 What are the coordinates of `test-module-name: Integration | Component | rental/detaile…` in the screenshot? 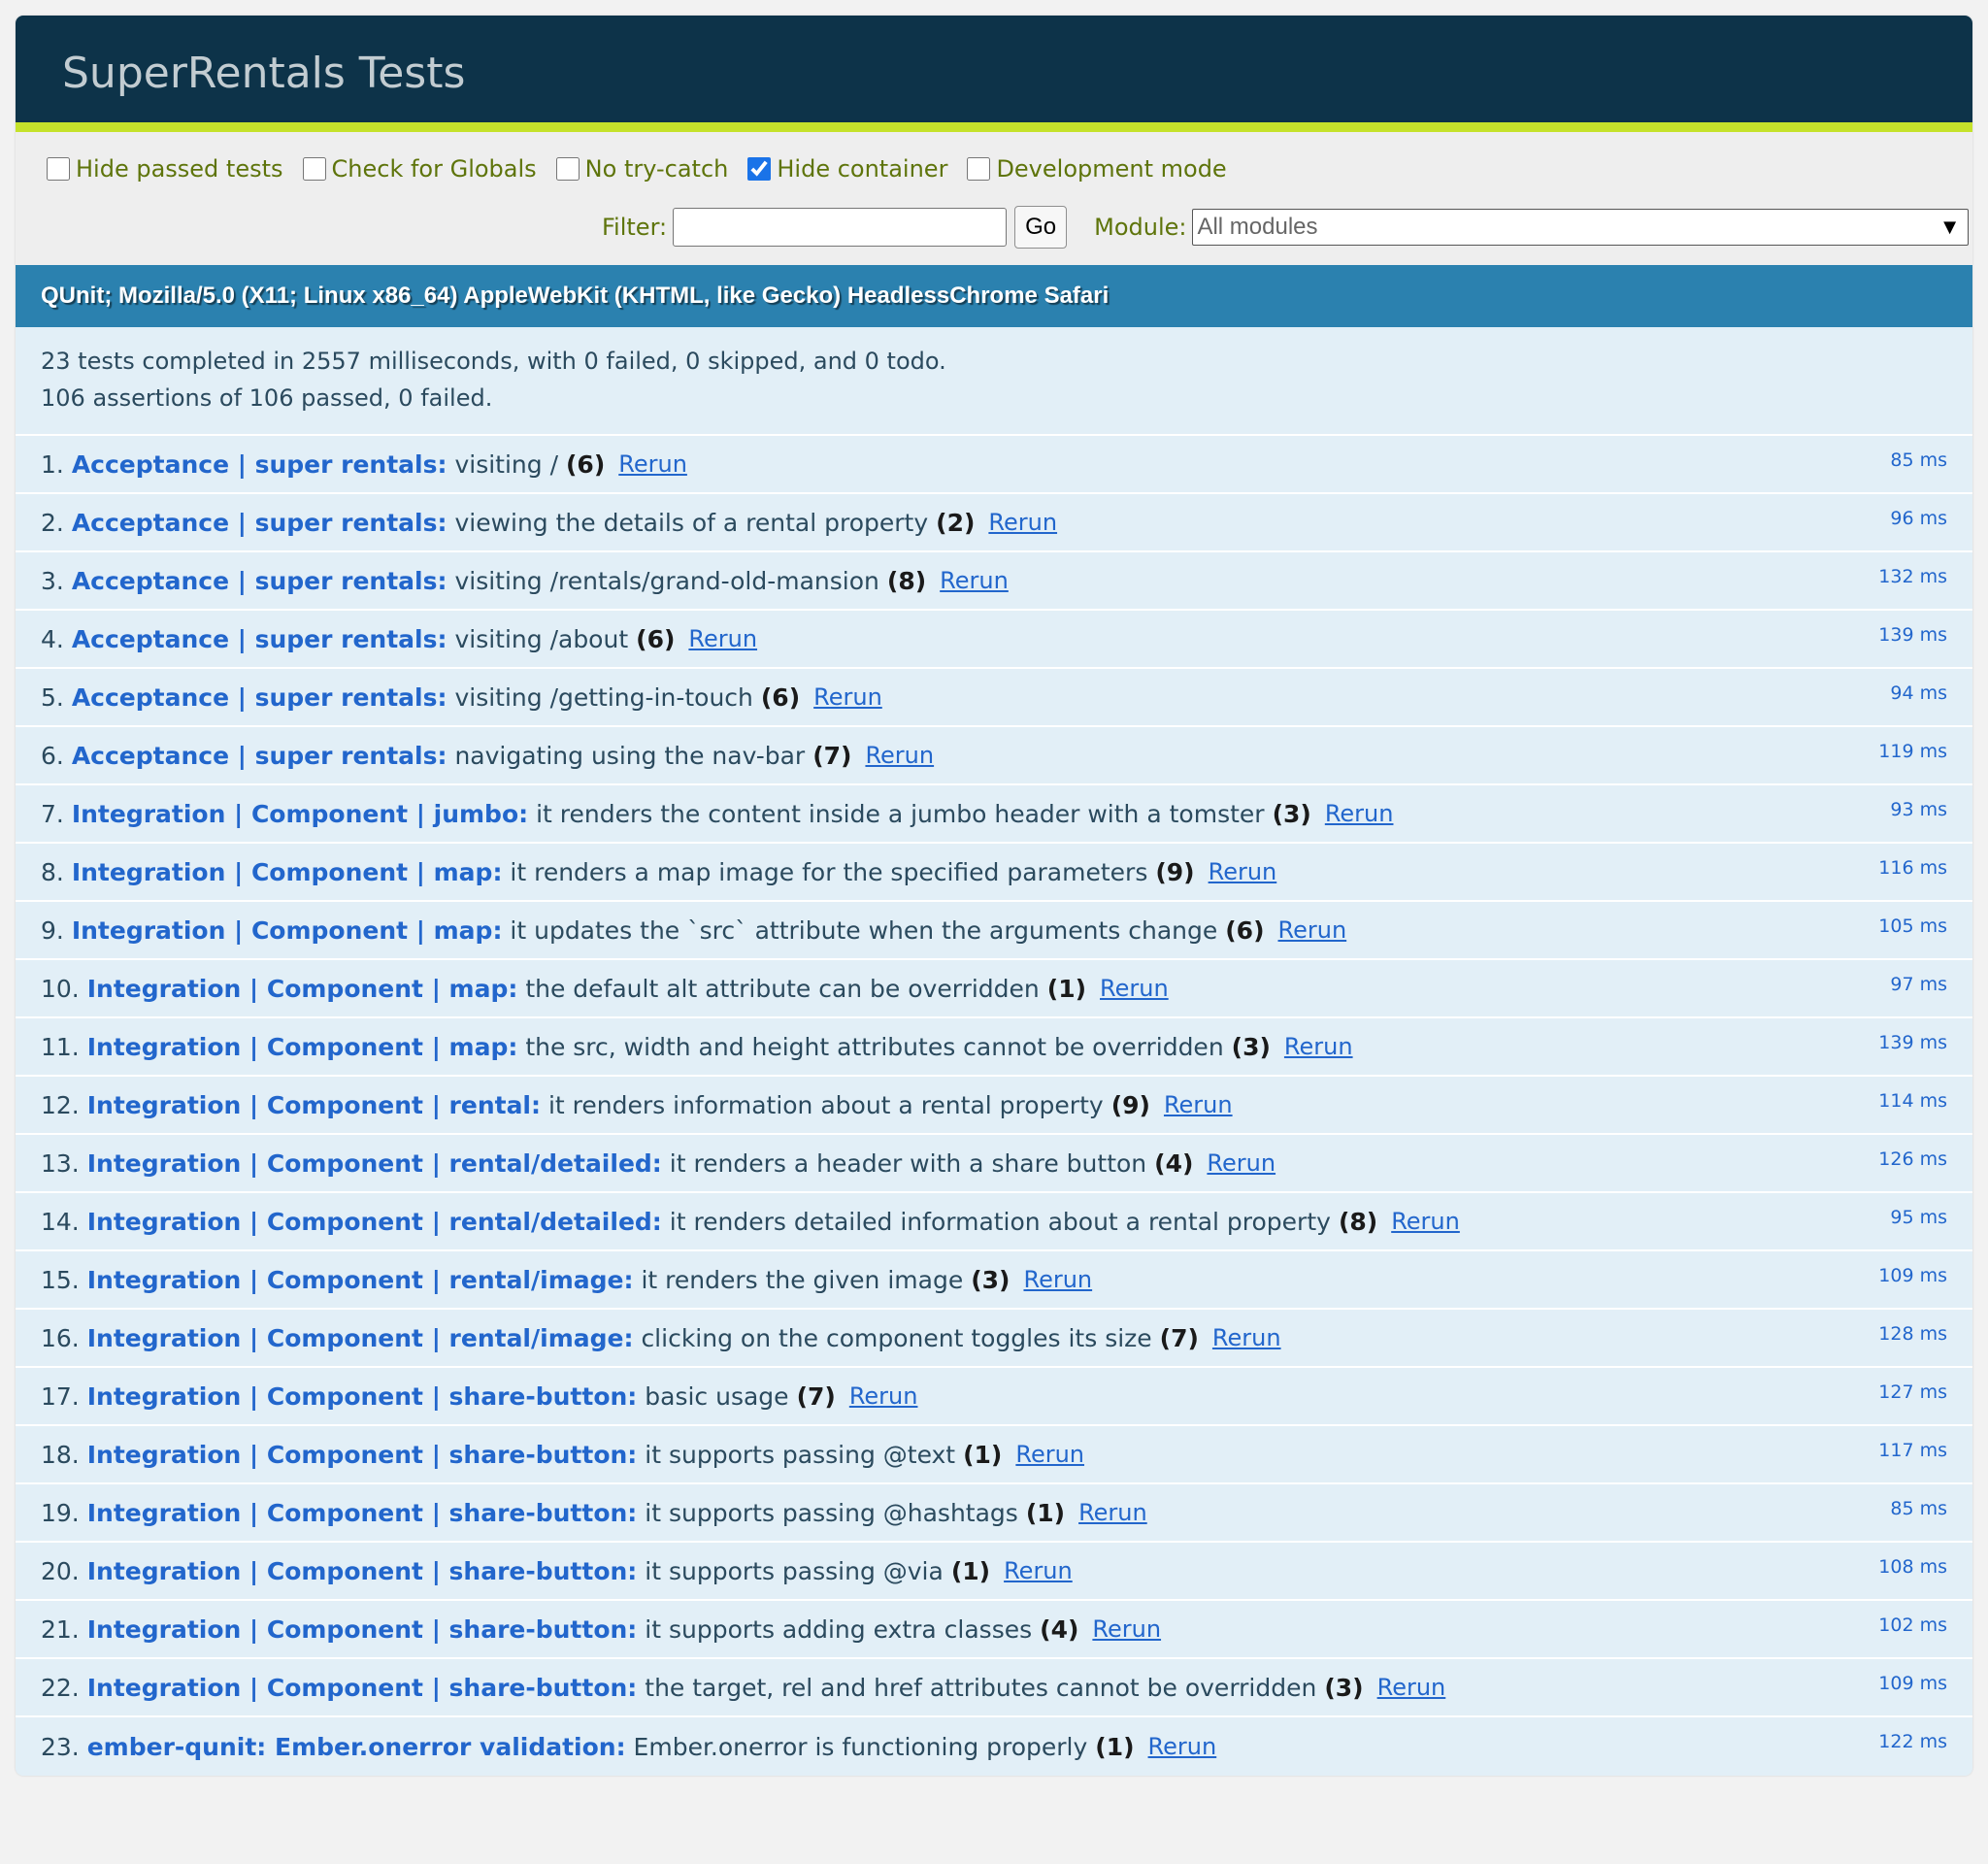 It's located at (375, 1222).